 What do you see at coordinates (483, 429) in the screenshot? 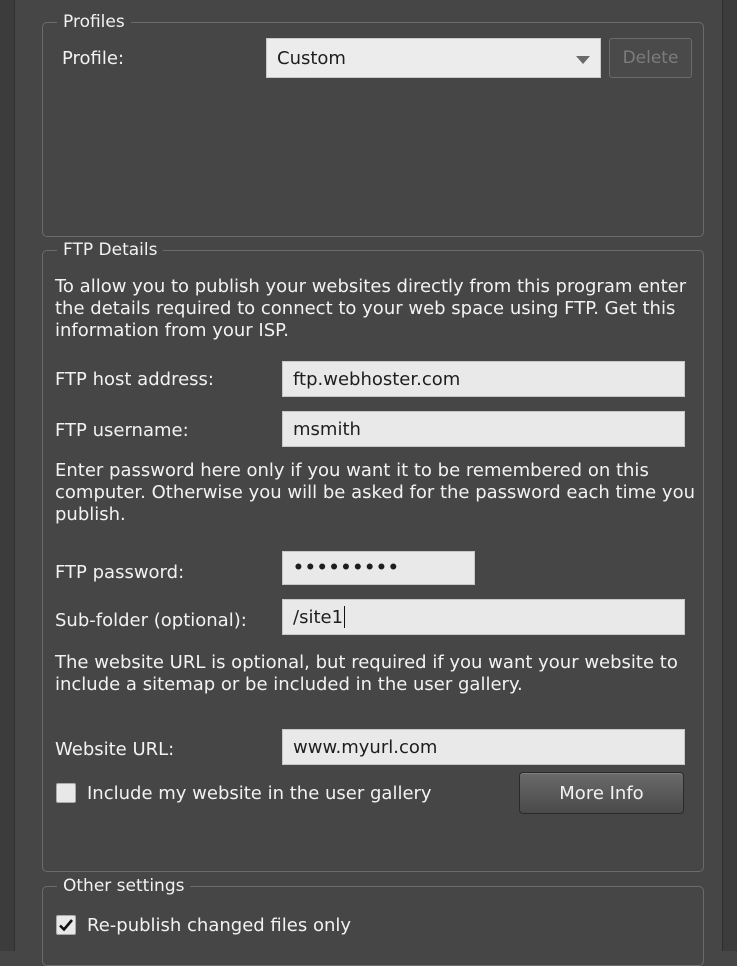
I see `ftp-username-input: msmith` at bounding box center [483, 429].